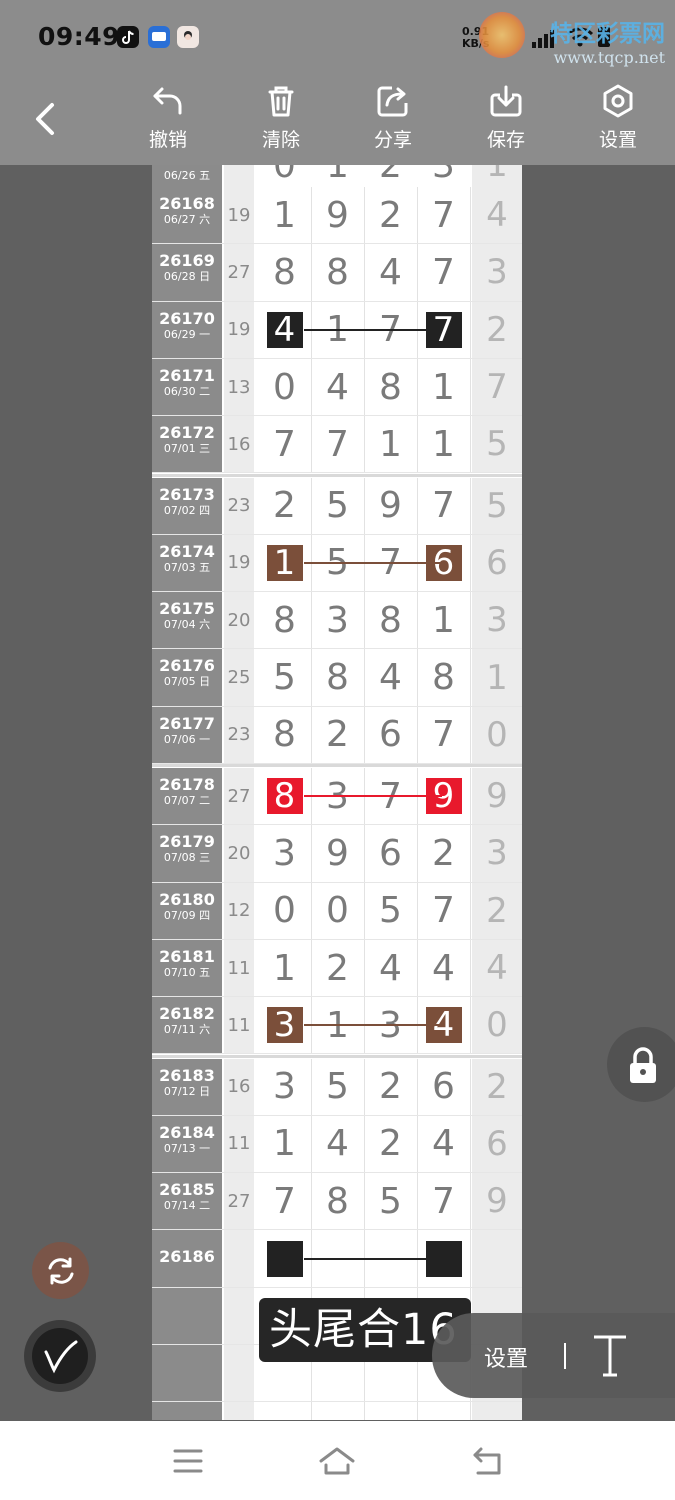 Image resolution: width=675 pixels, height=1500 pixels. What do you see at coordinates (187, 215) in the screenshot?
I see `issue-cell: 26168 06/27 六` at bounding box center [187, 215].